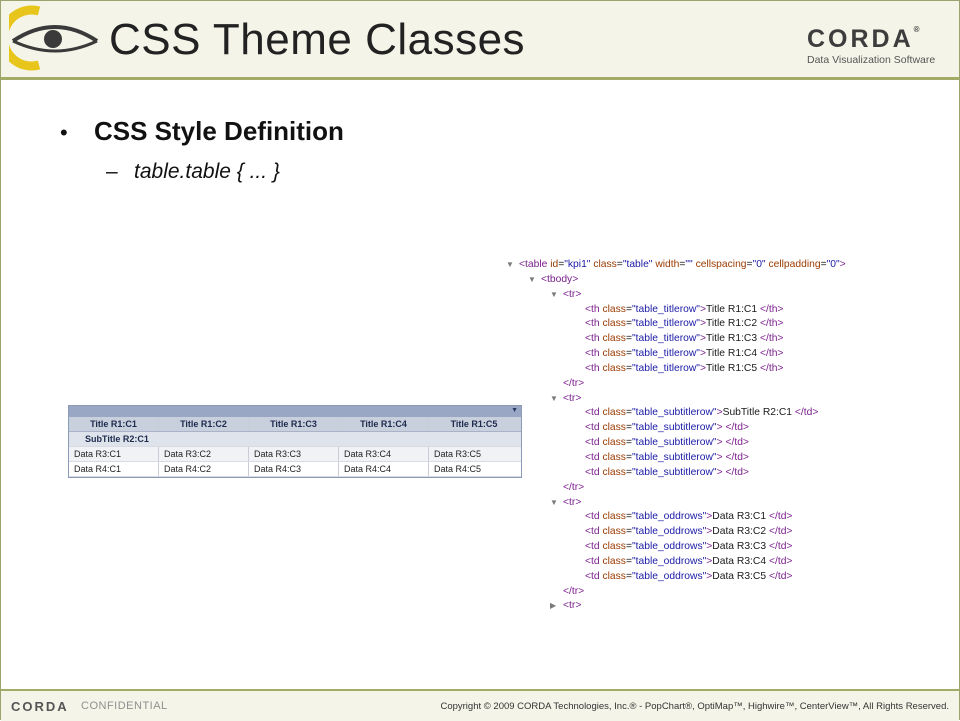 The height and width of the screenshot is (721, 960). I want to click on data-cell: Data R4:C4, so click(384, 469).